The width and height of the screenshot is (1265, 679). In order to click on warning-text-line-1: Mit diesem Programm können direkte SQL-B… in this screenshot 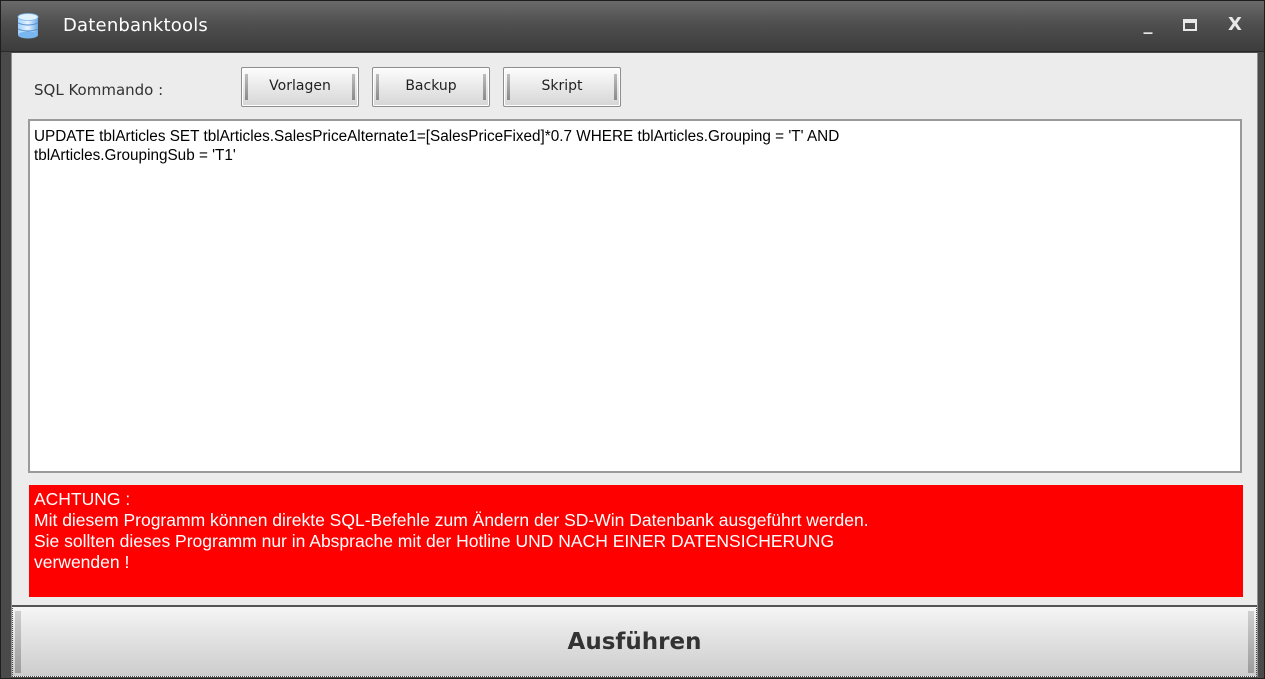, I will do `click(451, 520)`.